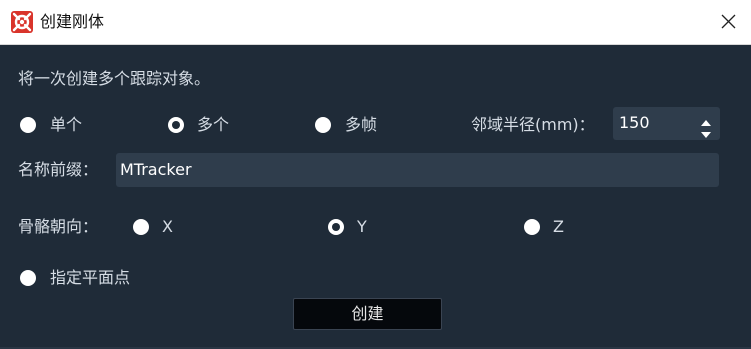 This screenshot has width=751, height=349. Describe the element at coordinates (66, 125) in the screenshot. I see `mode-single-label: 单个` at that location.